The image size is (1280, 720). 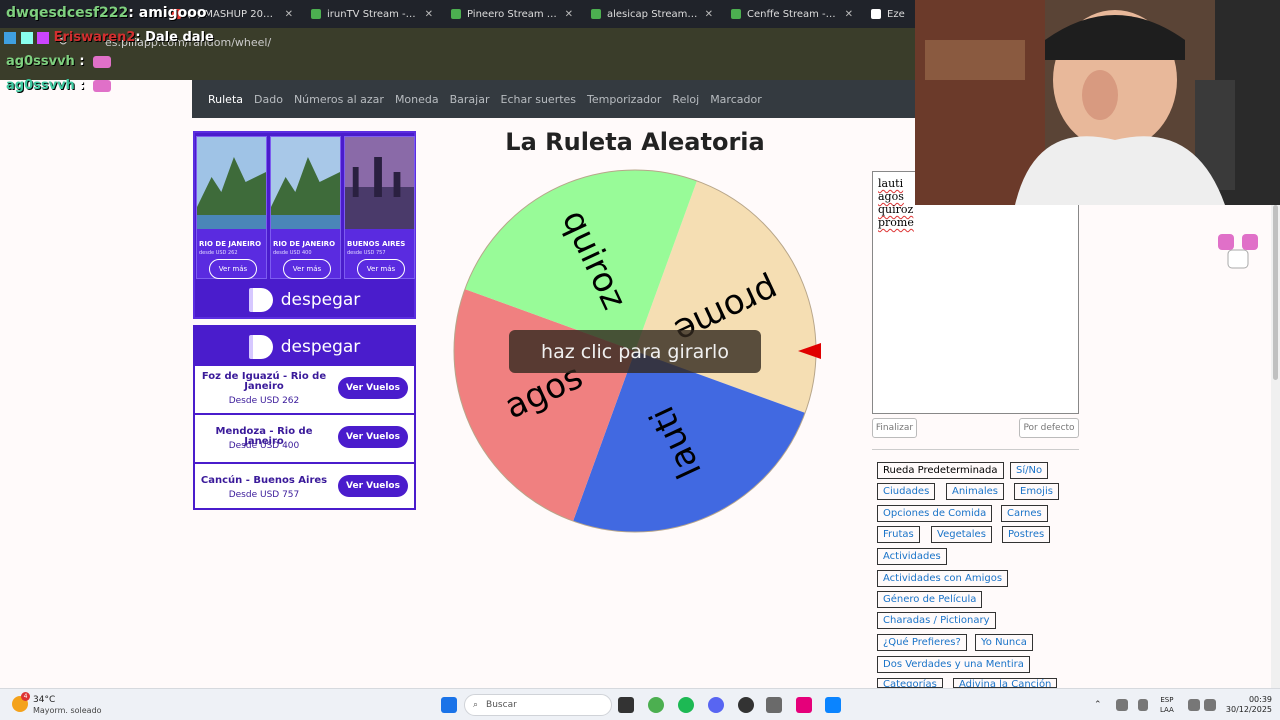 I want to click on language-indicator: ESP LAA, so click(x=1167, y=705).